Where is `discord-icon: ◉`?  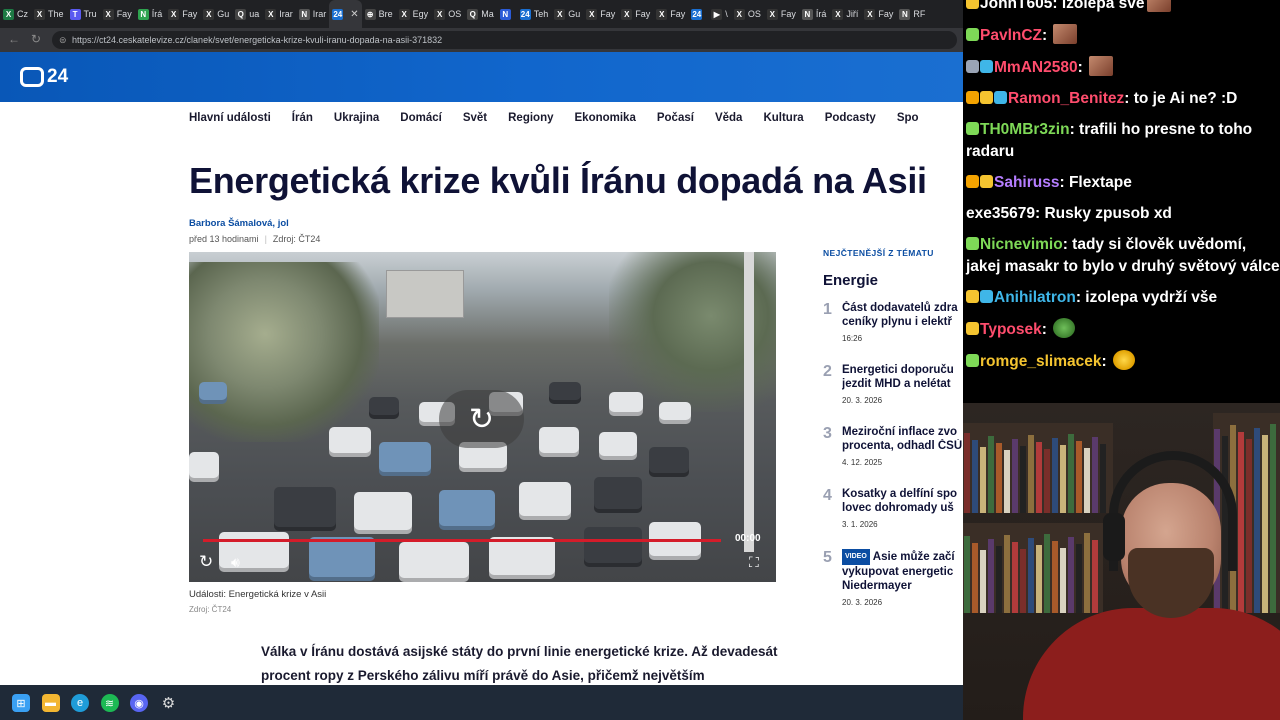
discord-icon: ◉ is located at coordinates (139, 703).